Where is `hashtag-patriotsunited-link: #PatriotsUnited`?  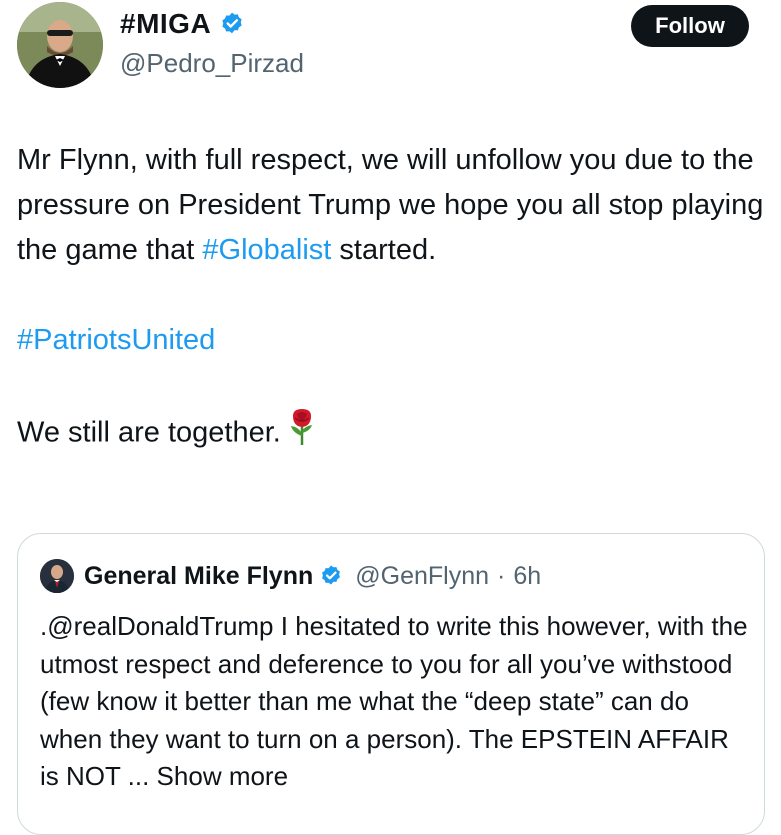
hashtag-patriotsunited-link: #PatriotsUnited is located at coordinates (116, 340).